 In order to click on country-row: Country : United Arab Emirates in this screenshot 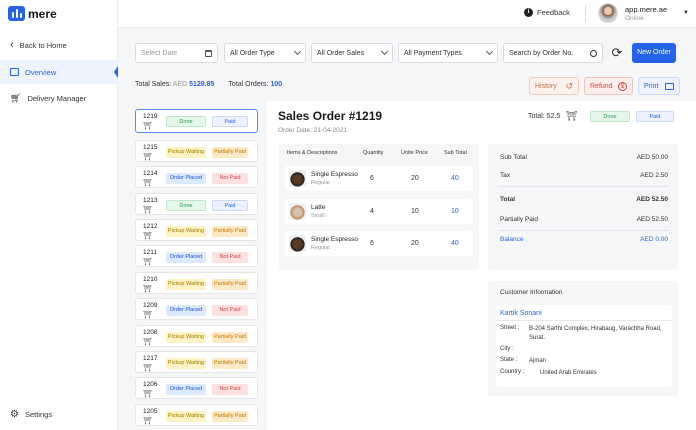, I will do `click(590, 373)`.